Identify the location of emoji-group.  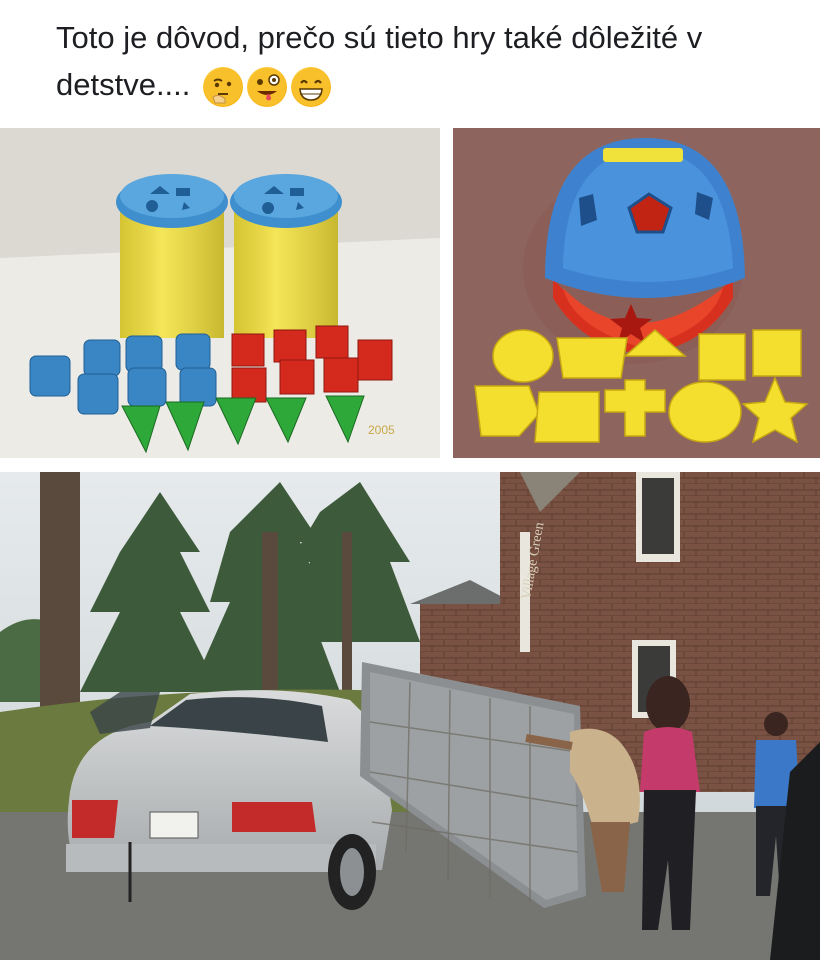
(267, 86).